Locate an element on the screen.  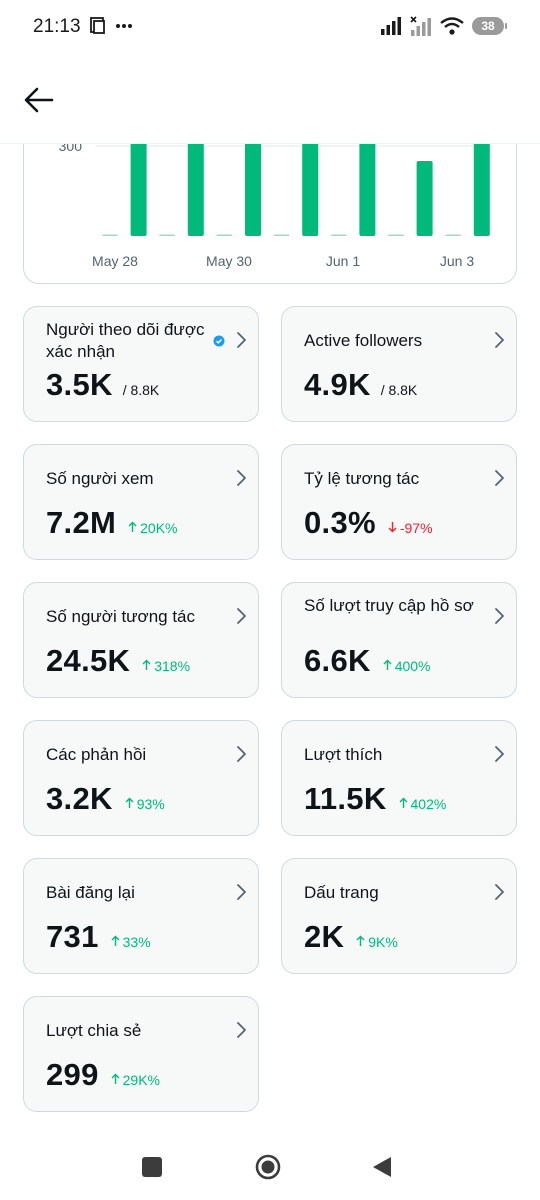
arrow-left-icon is located at coordinates (39, 100).